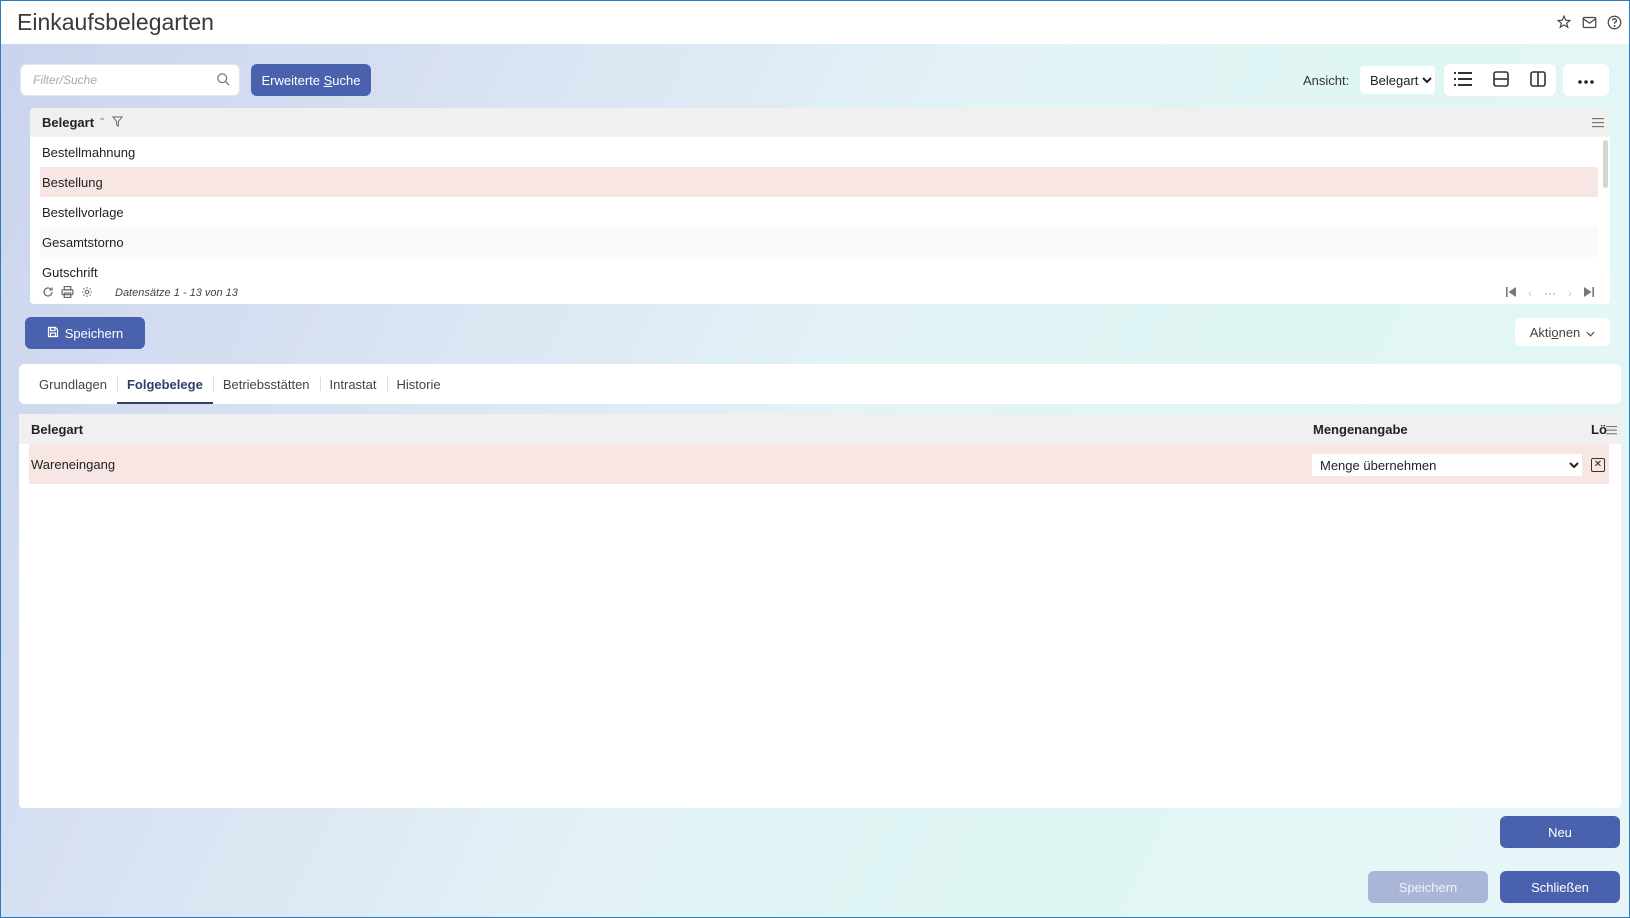 Image resolution: width=1630 pixels, height=918 pixels. What do you see at coordinates (48, 293) in the screenshot?
I see `refresh-icon` at bounding box center [48, 293].